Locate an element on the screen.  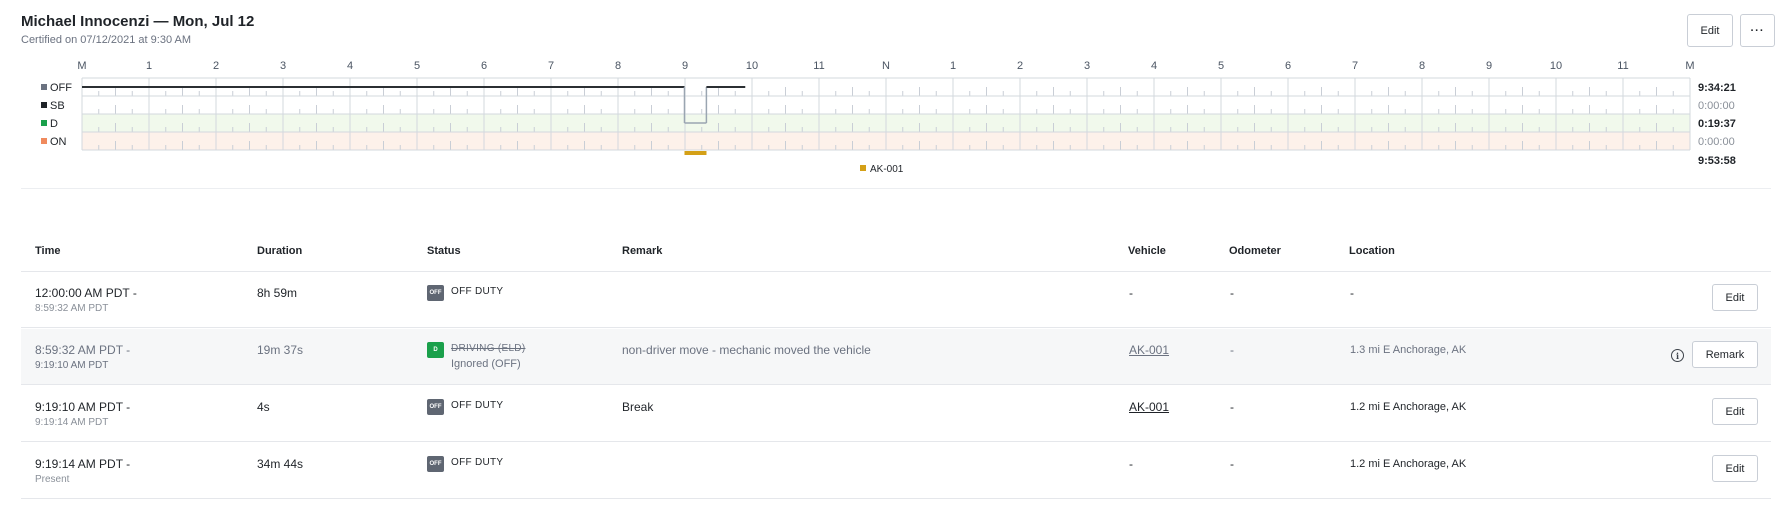
location: 1.3 mi E Anchorage, AK is located at coordinates (1408, 350).